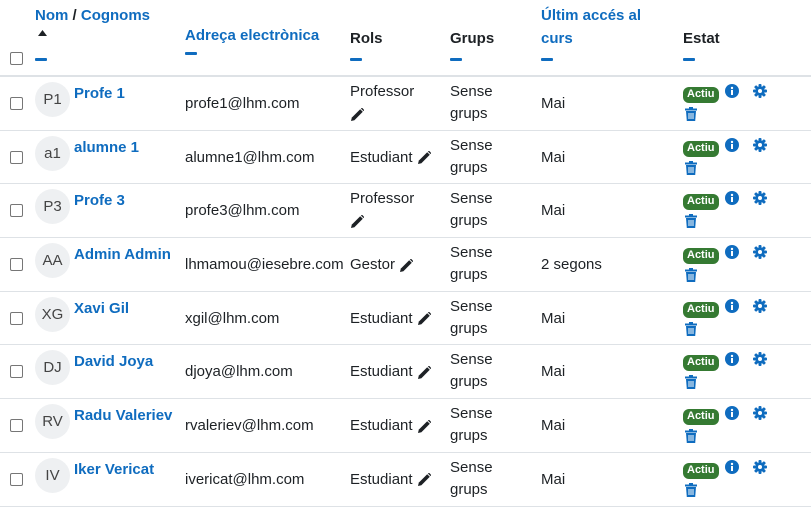 The width and height of the screenshot is (811, 514). What do you see at coordinates (356, 59) in the screenshot?
I see `collapse-roles-column` at bounding box center [356, 59].